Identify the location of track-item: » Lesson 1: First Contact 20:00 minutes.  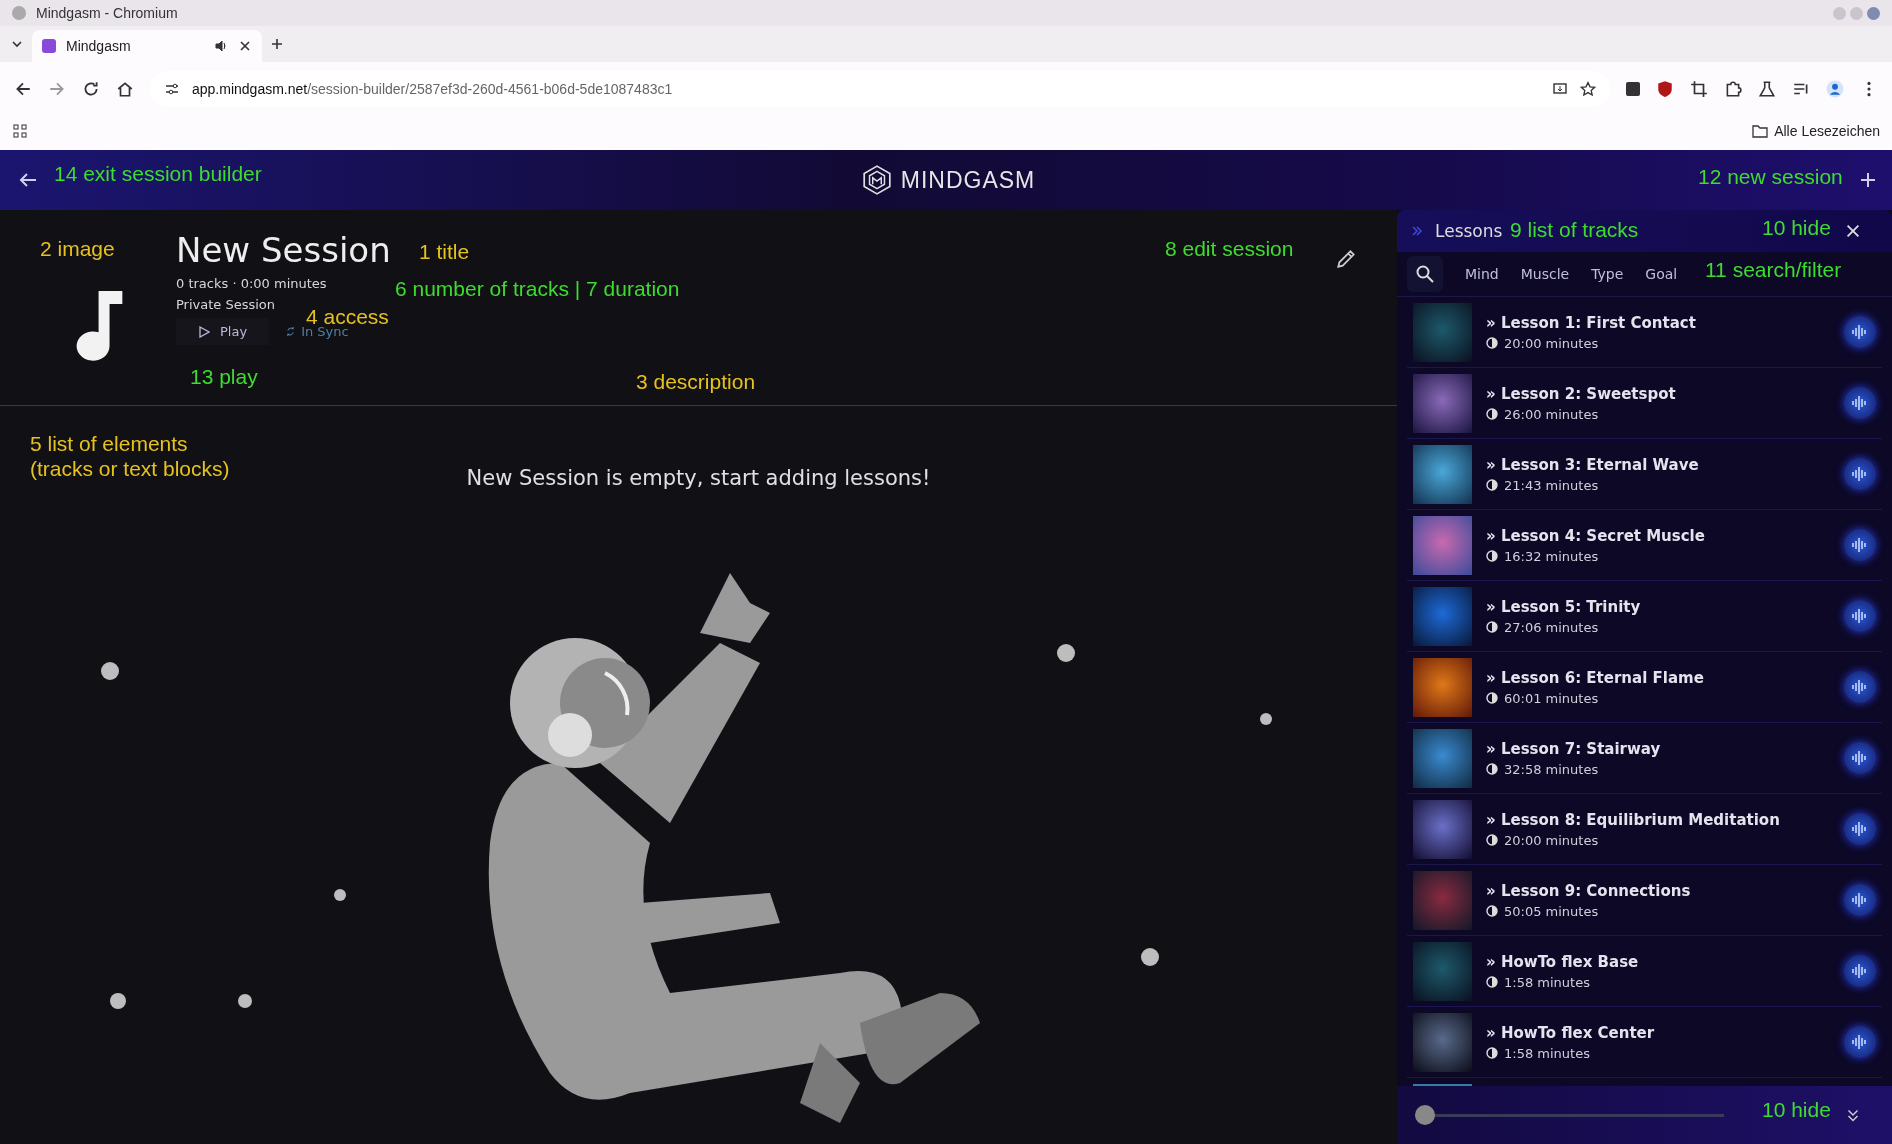
(1644, 332).